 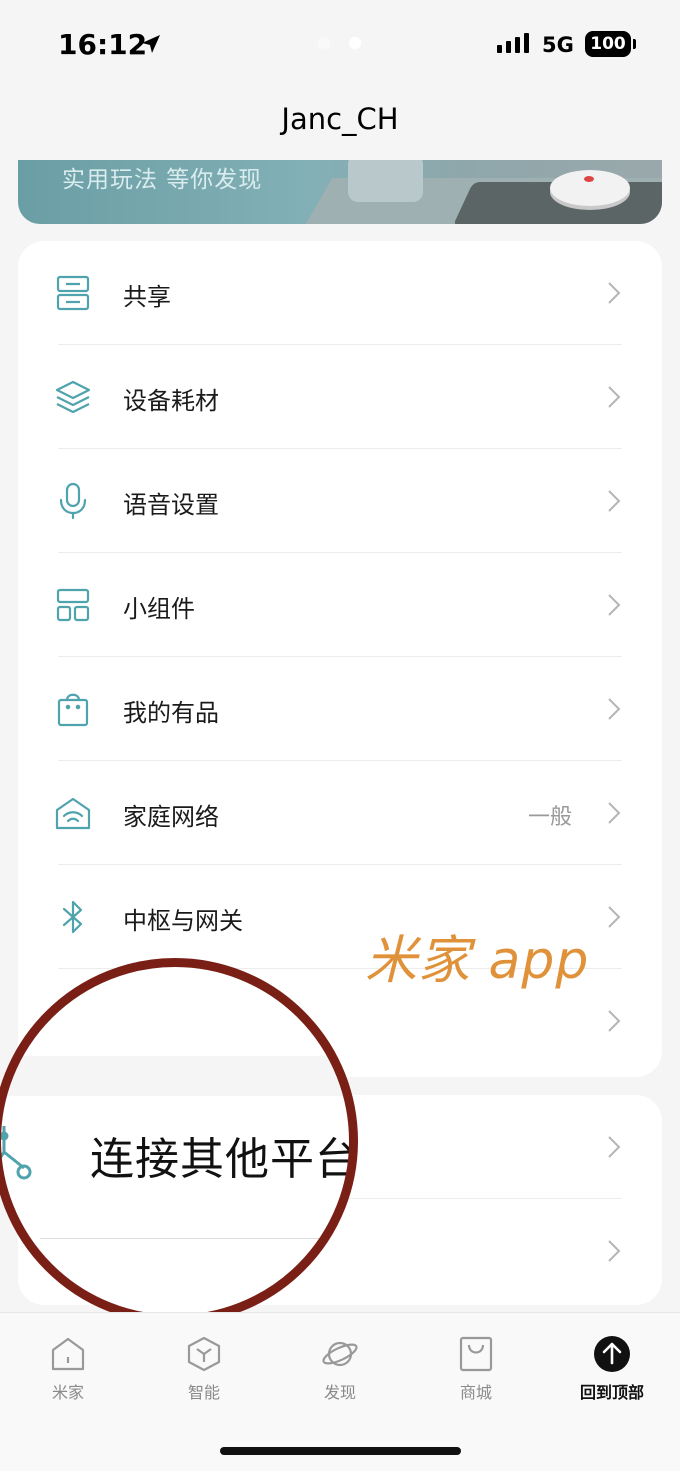 I want to click on battery-tip, so click(x=634, y=44).